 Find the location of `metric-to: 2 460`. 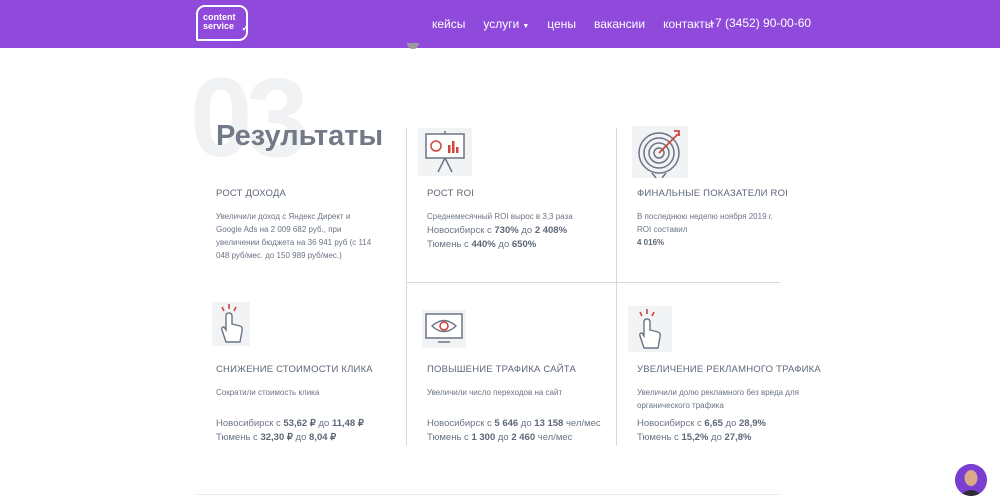

metric-to: 2 460 is located at coordinates (523, 437).